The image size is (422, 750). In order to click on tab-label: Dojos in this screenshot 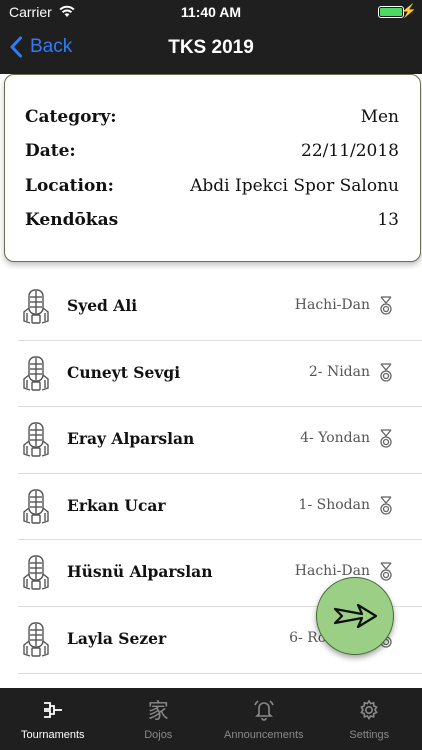, I will do `click(158, 735)`.